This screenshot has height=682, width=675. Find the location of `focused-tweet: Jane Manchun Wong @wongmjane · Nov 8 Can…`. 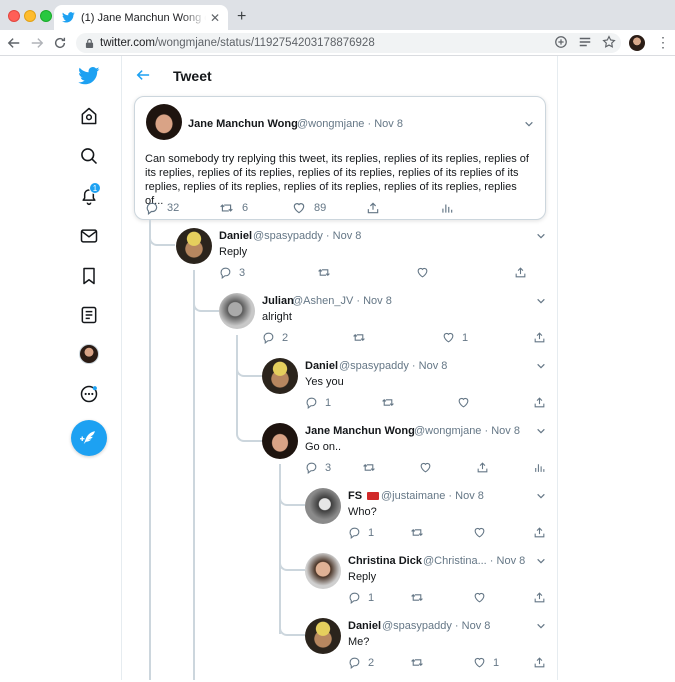

focused-tweet: Jane Manchun Wong @wongmjane · Nov 8 Can… is located at coordinates (340, 158).